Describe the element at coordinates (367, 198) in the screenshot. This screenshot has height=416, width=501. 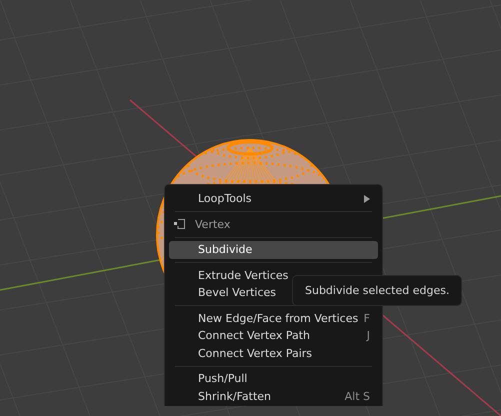
I see `submenu-arrow-icon` at that location.